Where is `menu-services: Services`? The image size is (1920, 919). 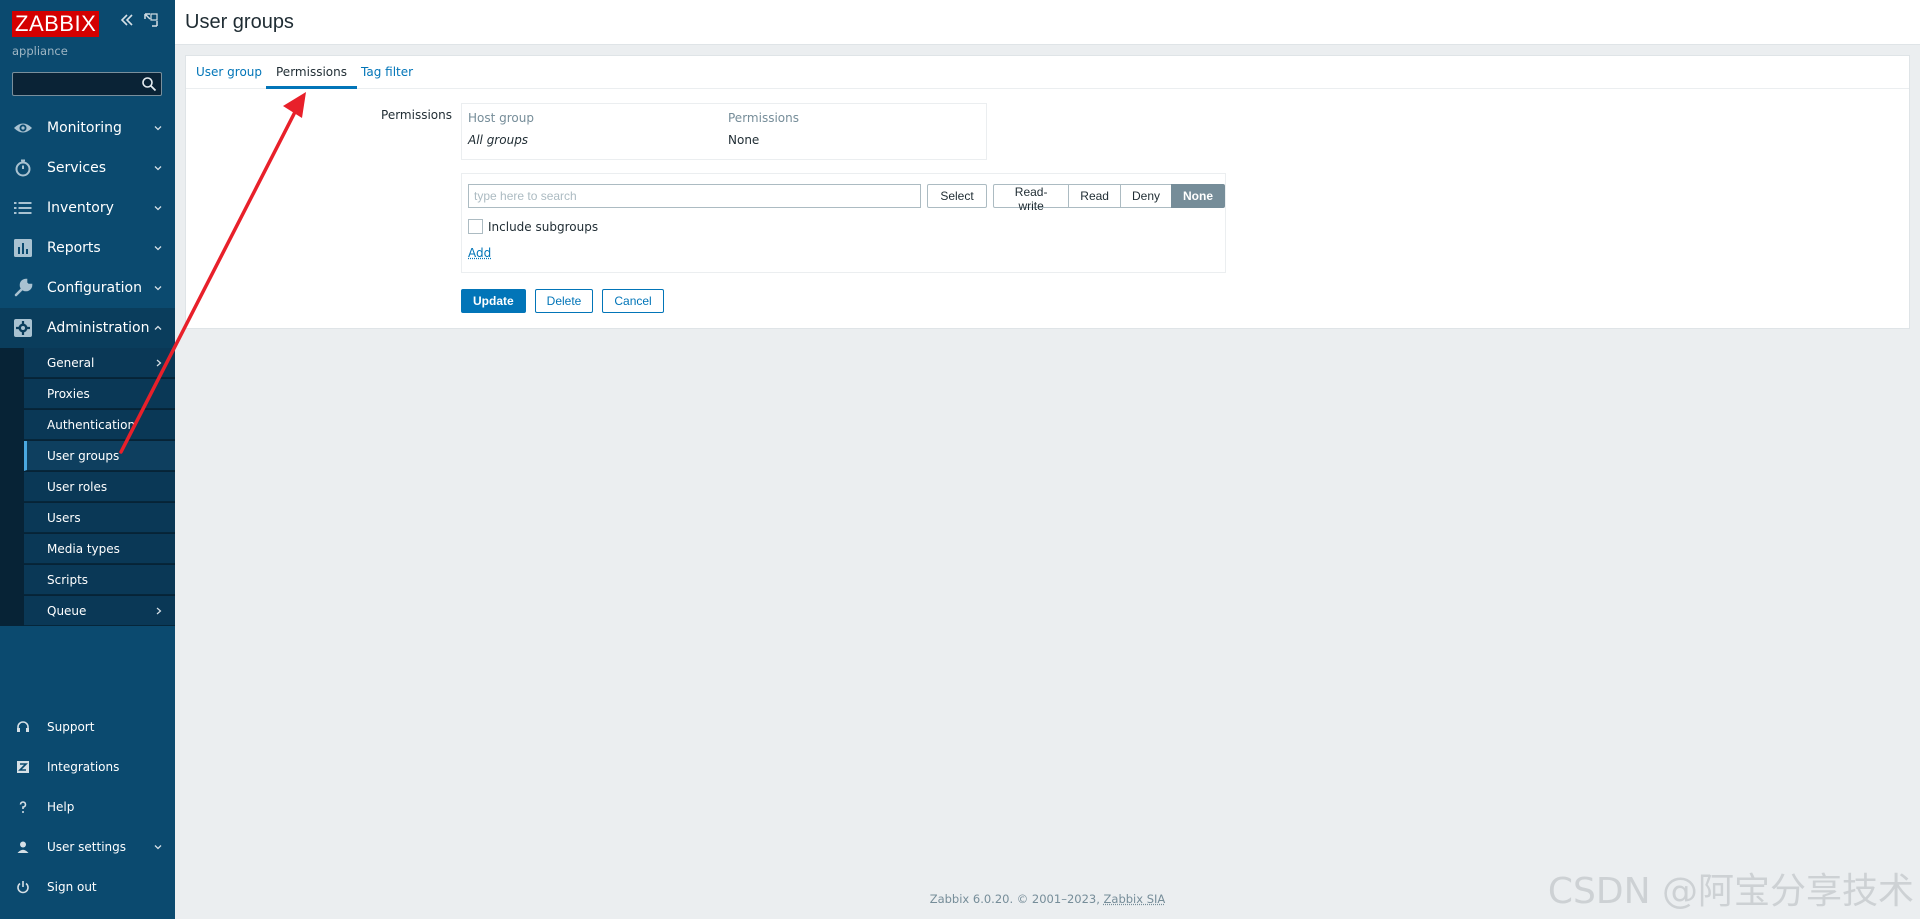
menu-services: Services is located at coordinates (87, 168).